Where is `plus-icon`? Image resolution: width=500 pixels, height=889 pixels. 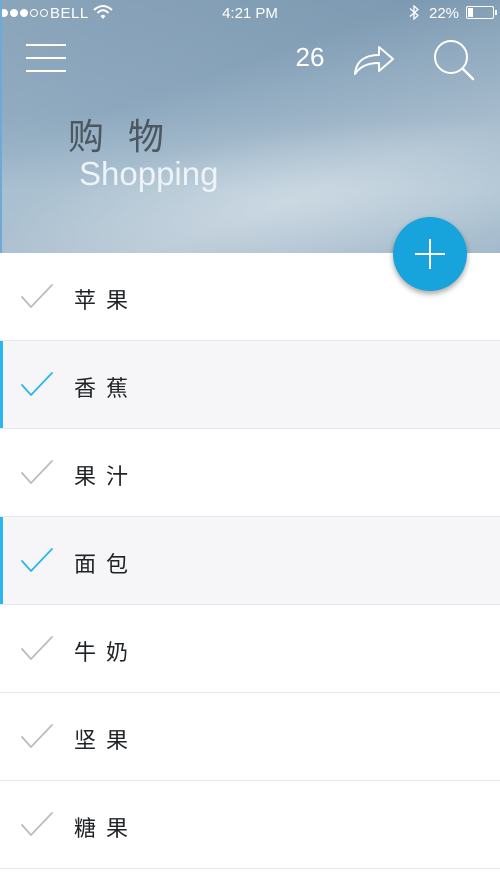 plus-icon is located at coordinates (430, 254).